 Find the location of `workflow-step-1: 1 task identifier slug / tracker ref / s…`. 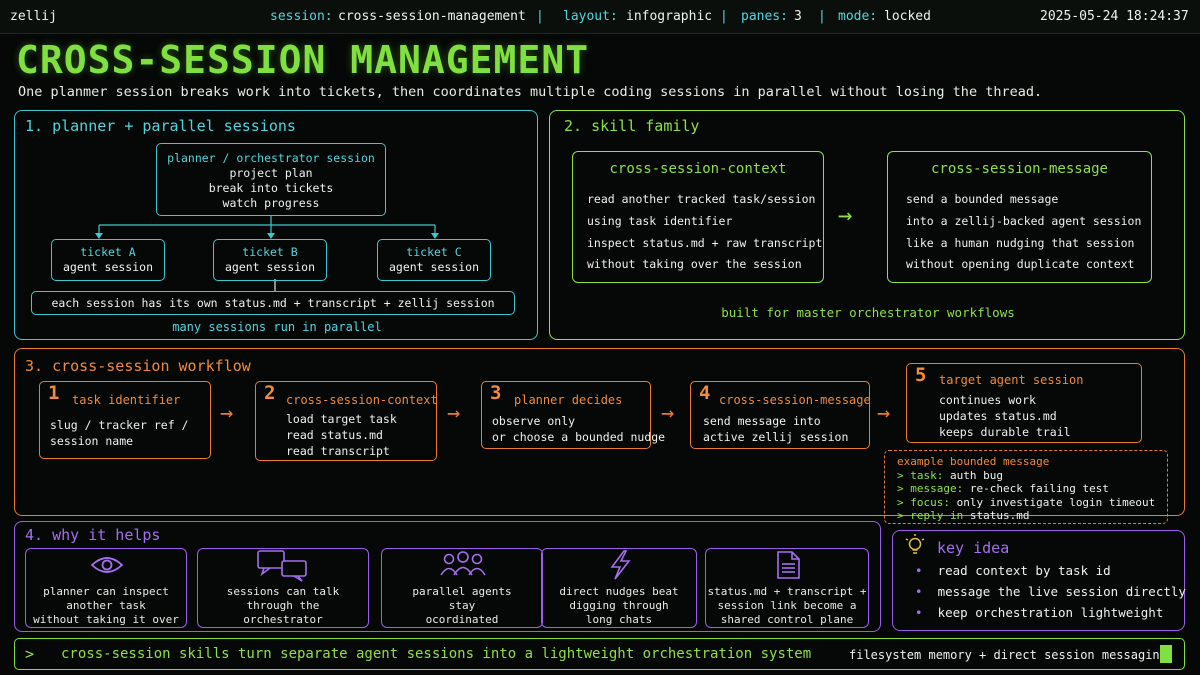

workflow-step-1: 1 task identifier slug / tracker ref / s… is located at coordinates (125, 420).